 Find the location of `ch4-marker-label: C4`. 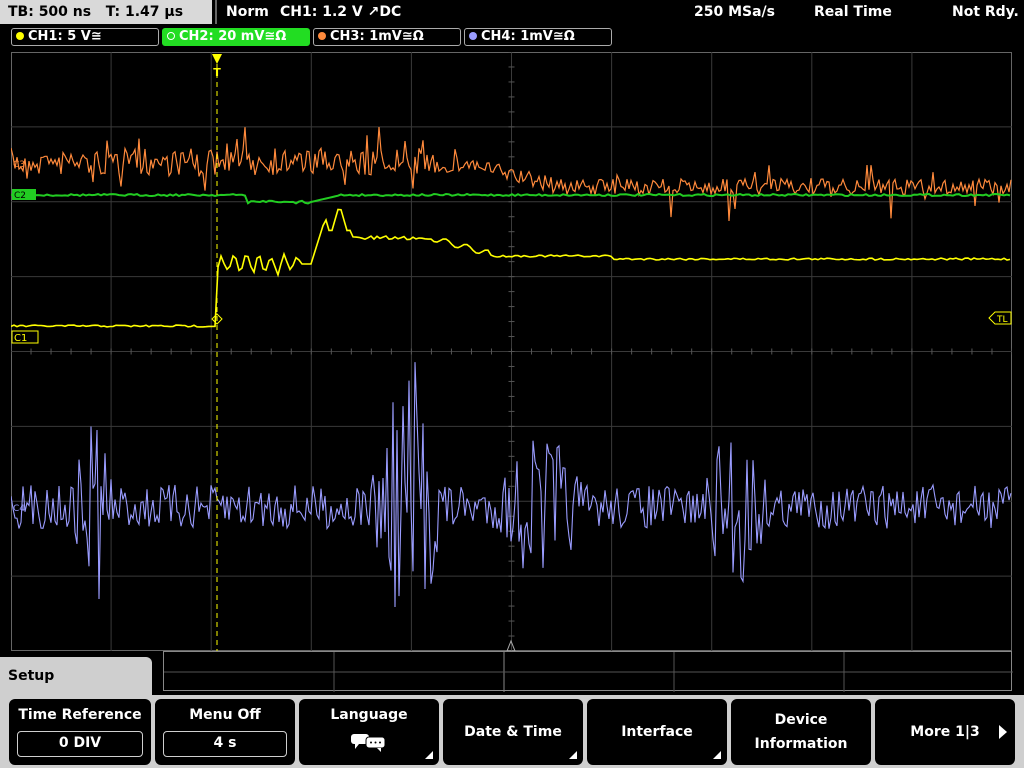

ch4-marker-label: C4 is located at coordinates (19, 509).